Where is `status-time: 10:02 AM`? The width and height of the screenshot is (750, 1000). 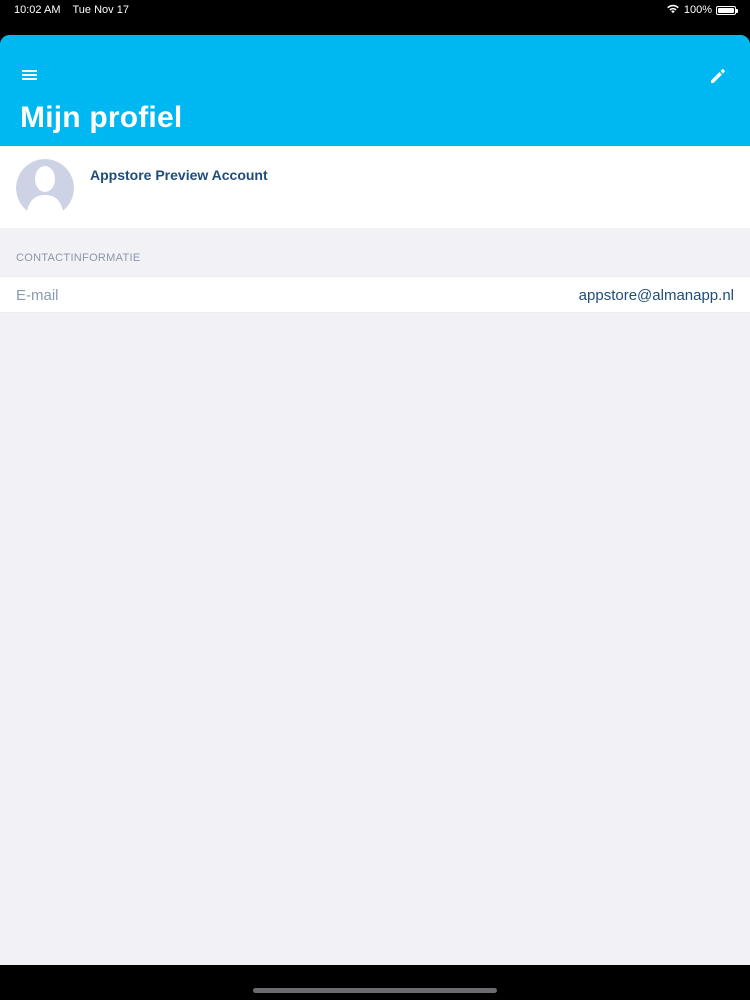 status-time: 10:02 AM is located at coordinates (37, 10).